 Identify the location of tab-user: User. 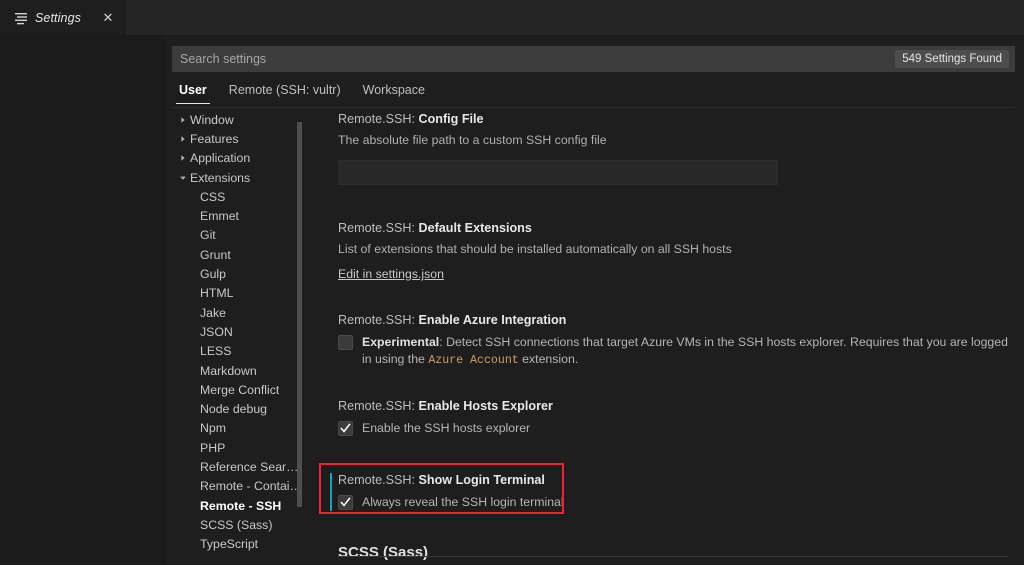
(195, 93).